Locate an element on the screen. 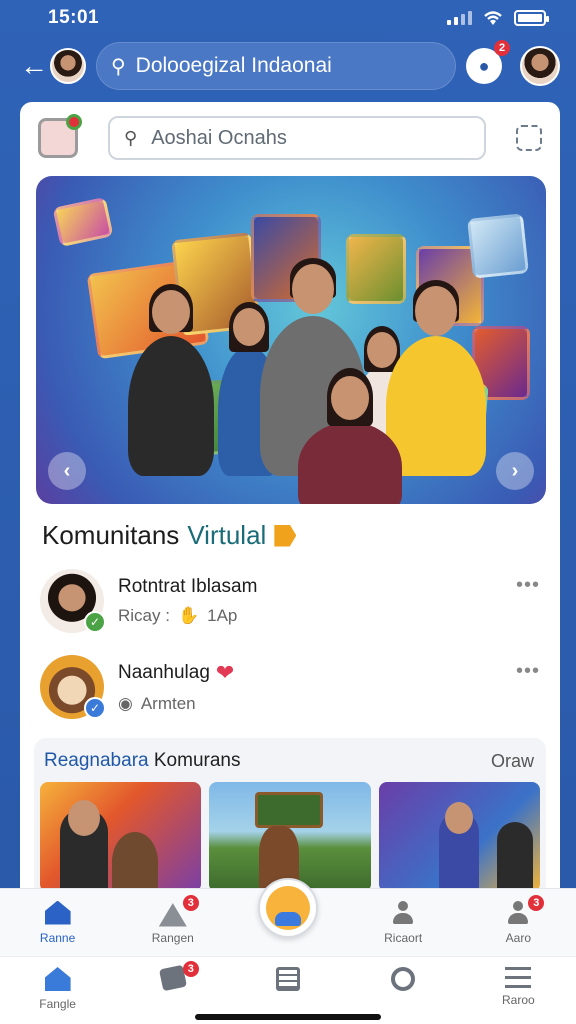 This screenshot has height=1024, width=576. notification-button: ● 2 is located at coordinates (488, 62).